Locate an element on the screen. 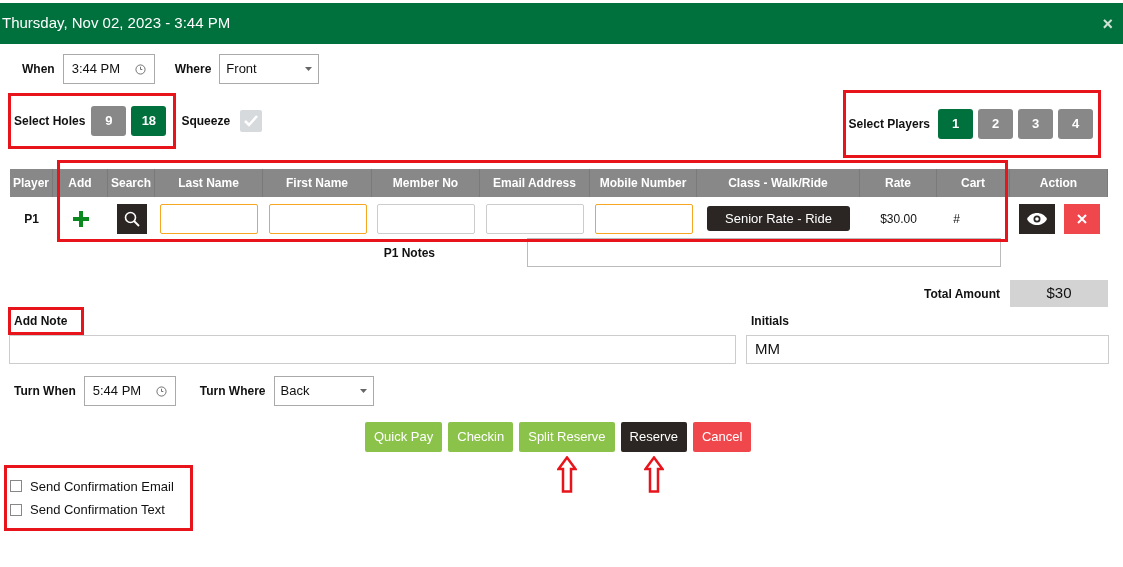 This screenshot has width=1123, height=567. column-header: Class - Walk/Ride is located at coordinates (778, 183).